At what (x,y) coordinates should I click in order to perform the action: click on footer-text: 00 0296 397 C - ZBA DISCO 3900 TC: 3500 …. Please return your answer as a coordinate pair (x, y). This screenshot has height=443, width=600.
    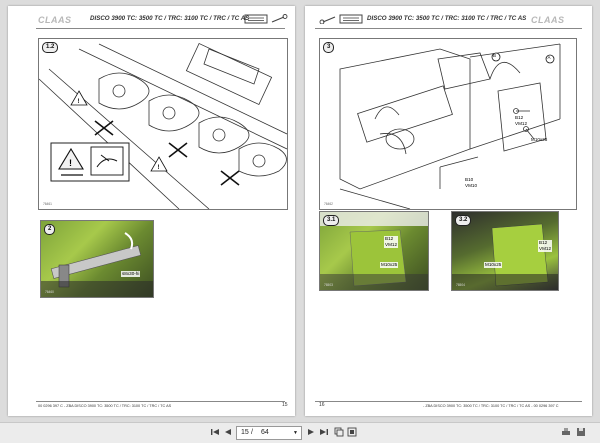
    Looking at the image, I should click on (105, 406).